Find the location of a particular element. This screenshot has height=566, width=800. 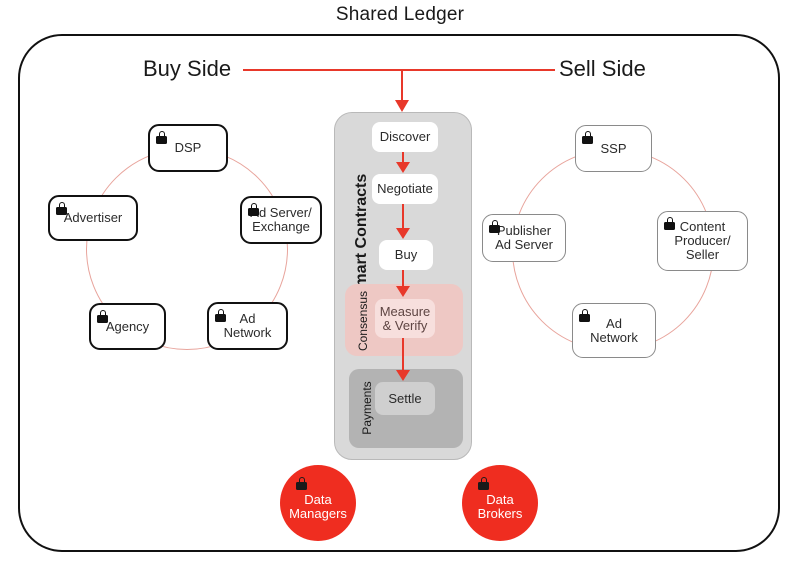

node-label: Advertiser is located at coordinates (93, 217).